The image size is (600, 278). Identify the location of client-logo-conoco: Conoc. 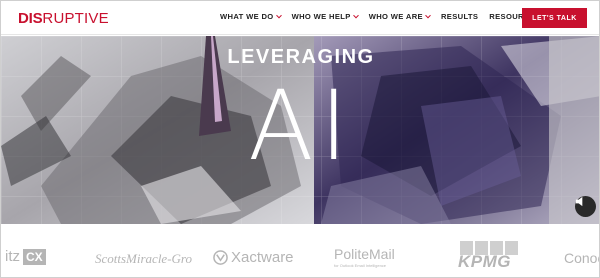
(581, 258).